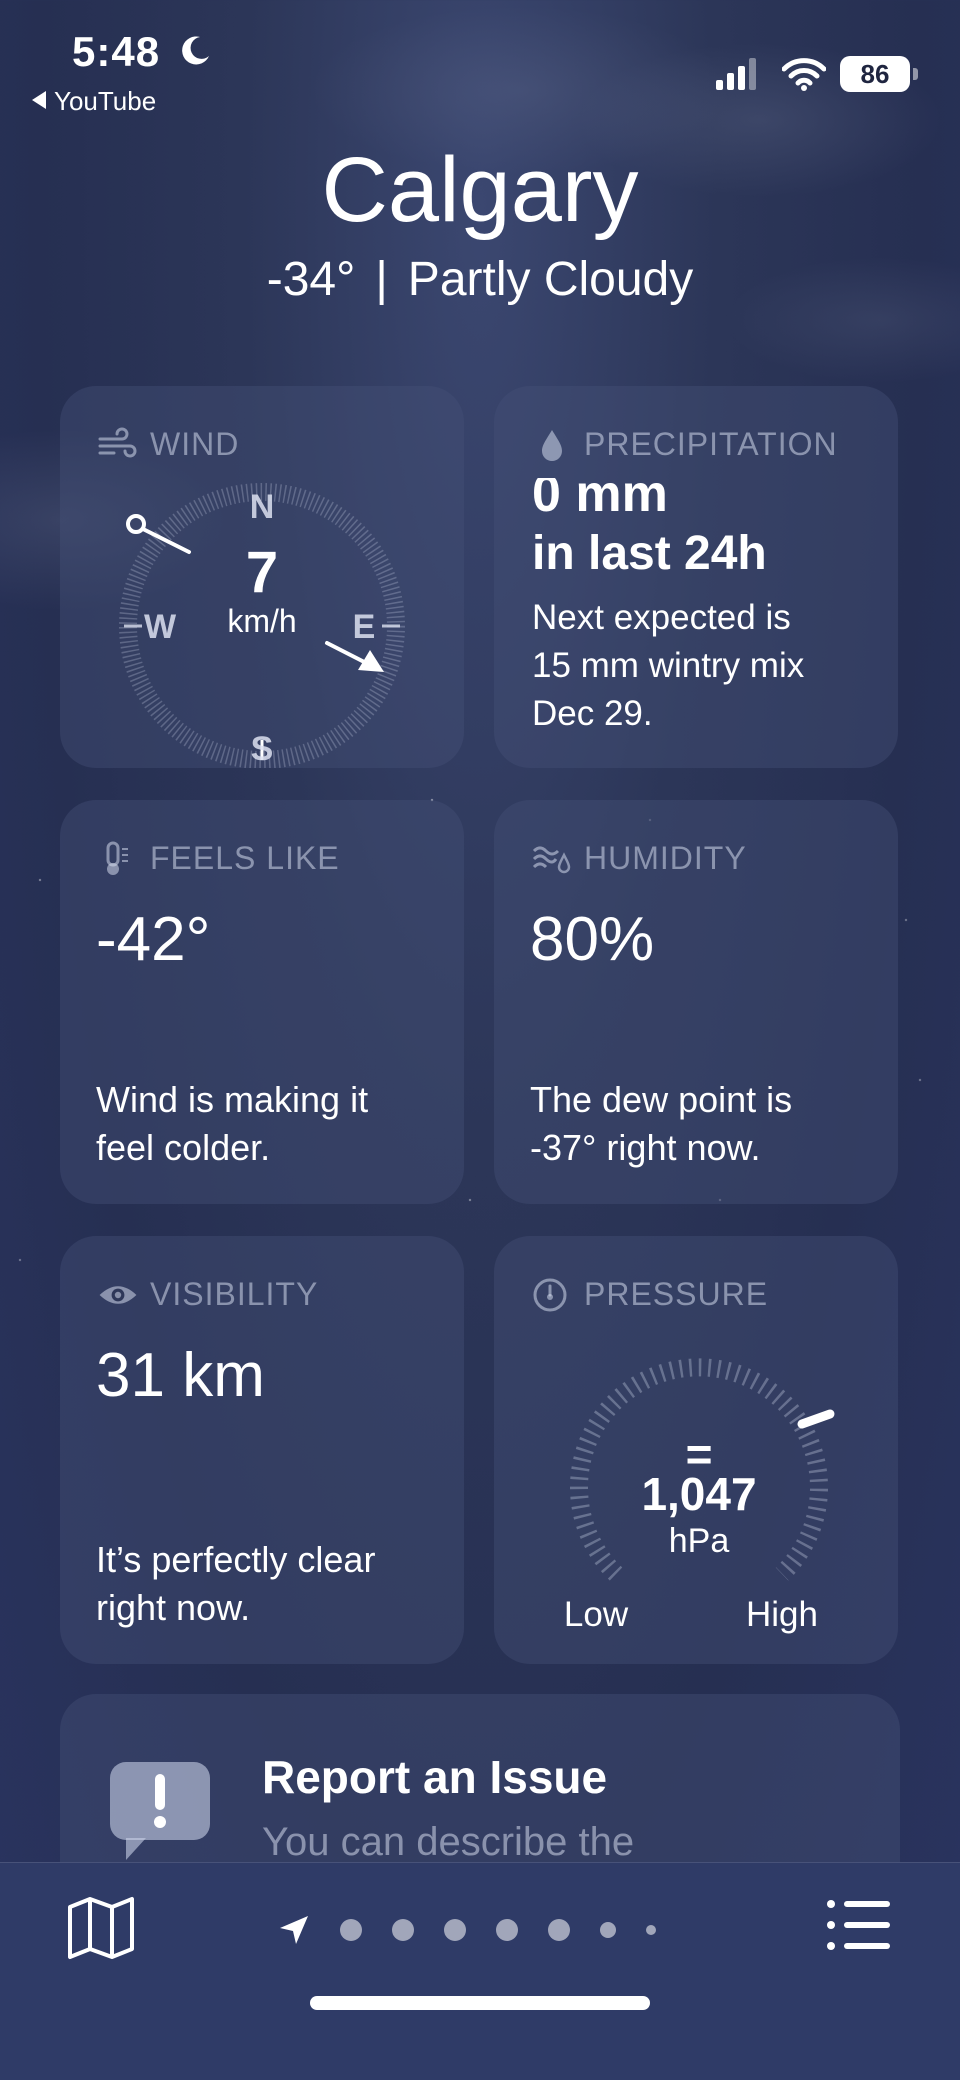 This screenshot has height=2080, width=960. Describe the element at coordinates (39, 100) in the screenshot. I see `back-arrow-icon` at that location.